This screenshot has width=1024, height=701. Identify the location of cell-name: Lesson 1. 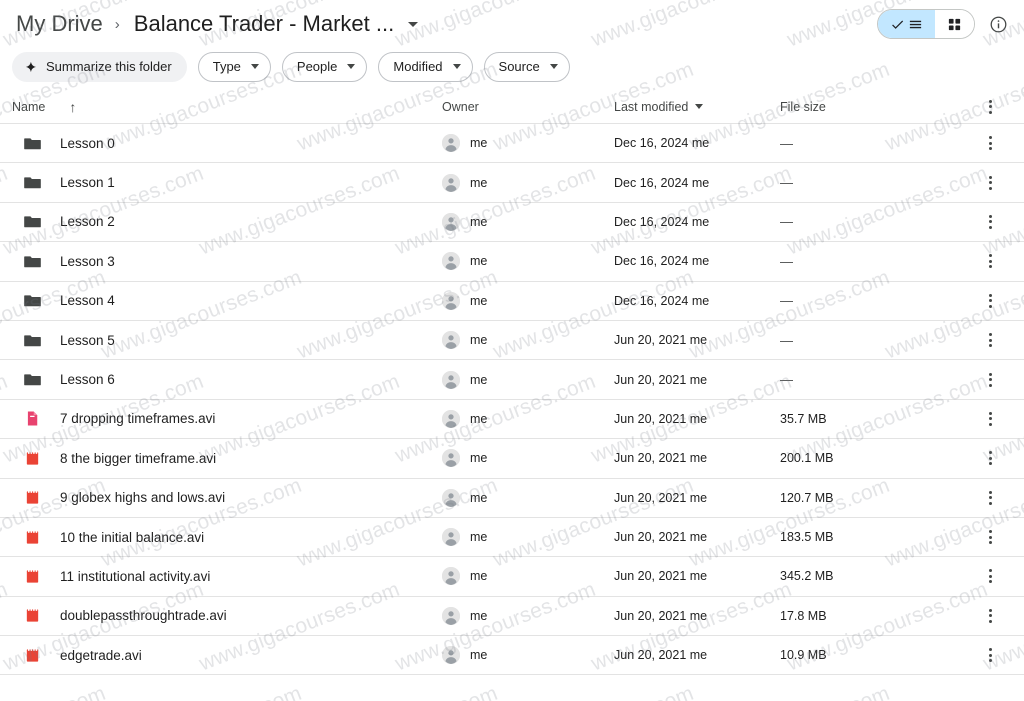
(227, 183).